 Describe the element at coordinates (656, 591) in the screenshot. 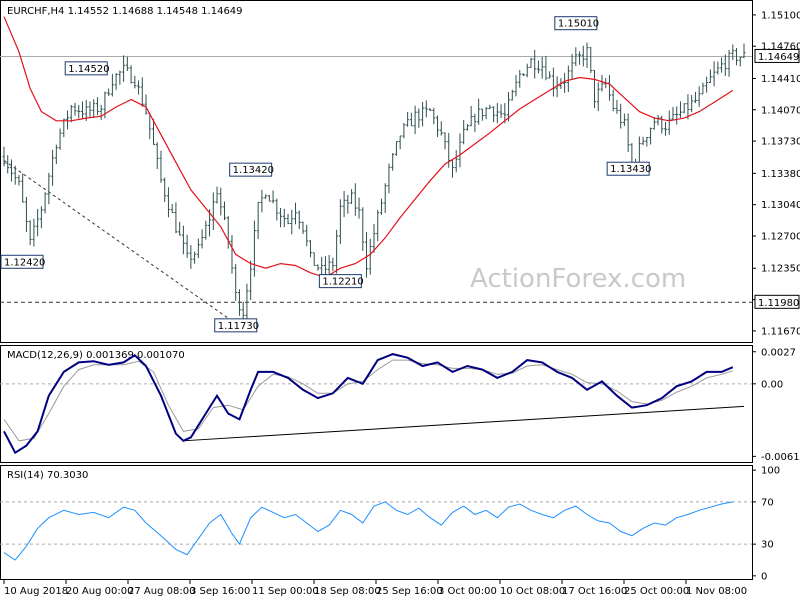

I see `time-tick-label: 25 Oct 00:00` at that location.